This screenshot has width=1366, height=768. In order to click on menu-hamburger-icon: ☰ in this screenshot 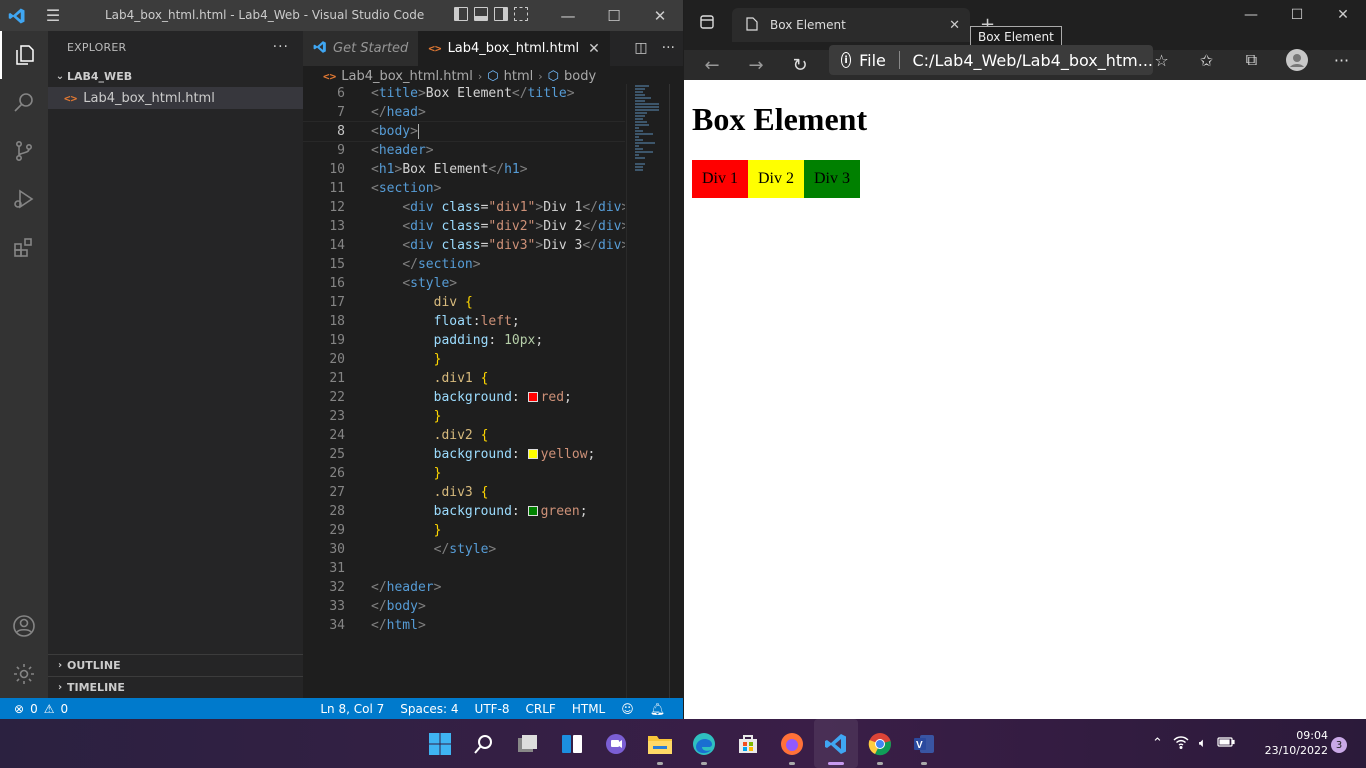, I will do `click(53, 15)`.